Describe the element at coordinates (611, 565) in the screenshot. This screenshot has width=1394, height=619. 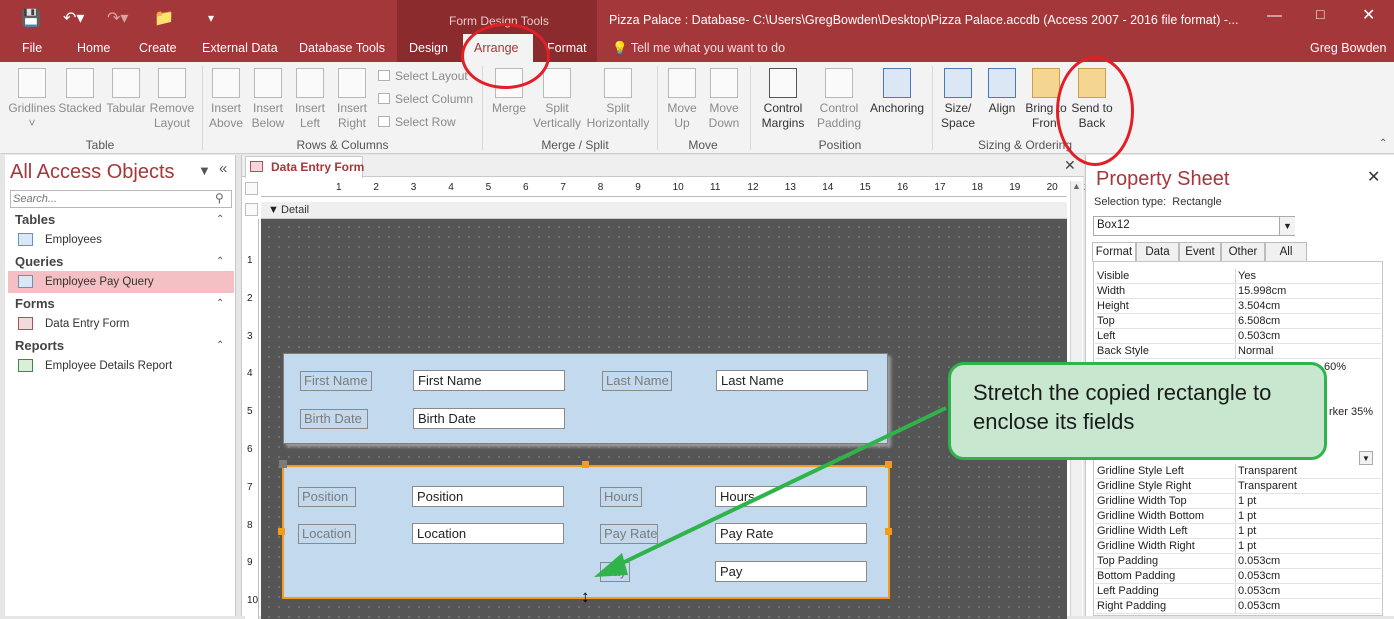
I see `callout-arrowhead` at that location.